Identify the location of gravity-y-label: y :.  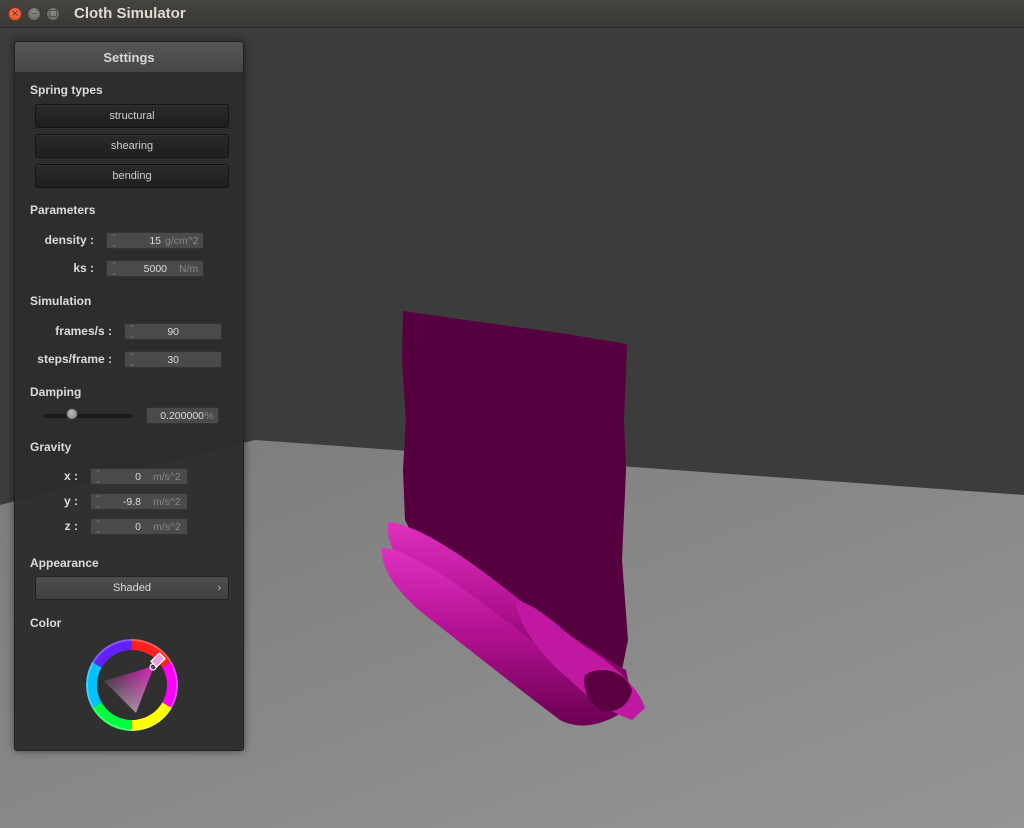
(70, 501).